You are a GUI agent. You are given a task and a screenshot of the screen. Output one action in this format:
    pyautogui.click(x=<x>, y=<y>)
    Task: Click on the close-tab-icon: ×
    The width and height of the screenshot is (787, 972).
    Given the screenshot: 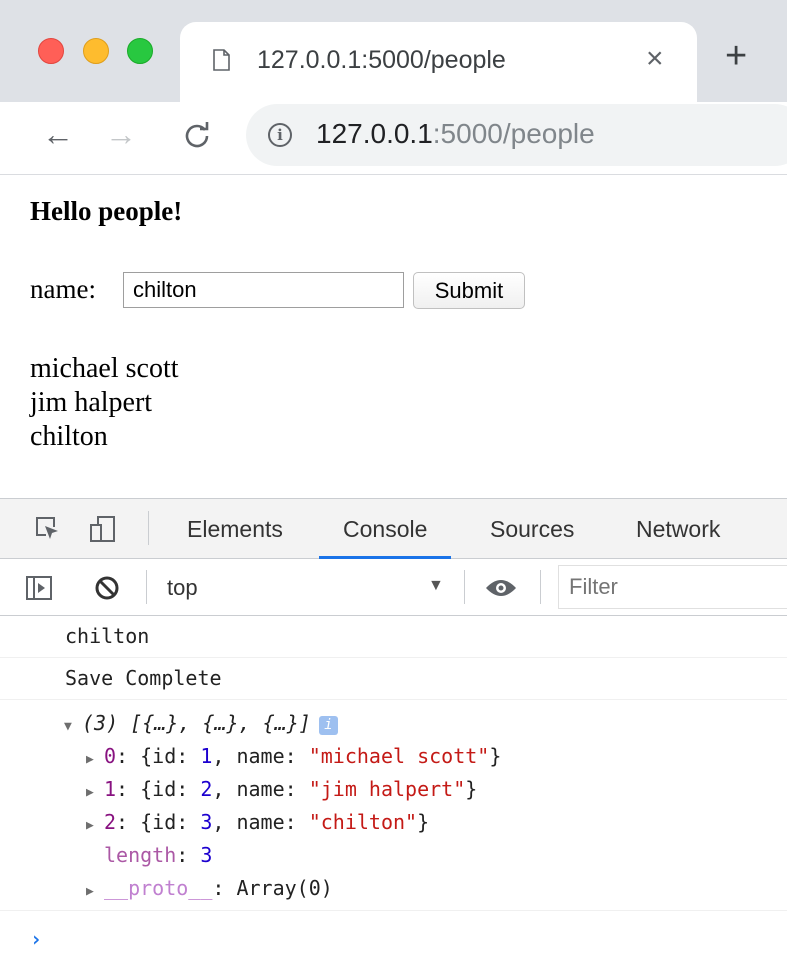 What is the action you would take?
    pyautogui.click(x=655, y=59)
    